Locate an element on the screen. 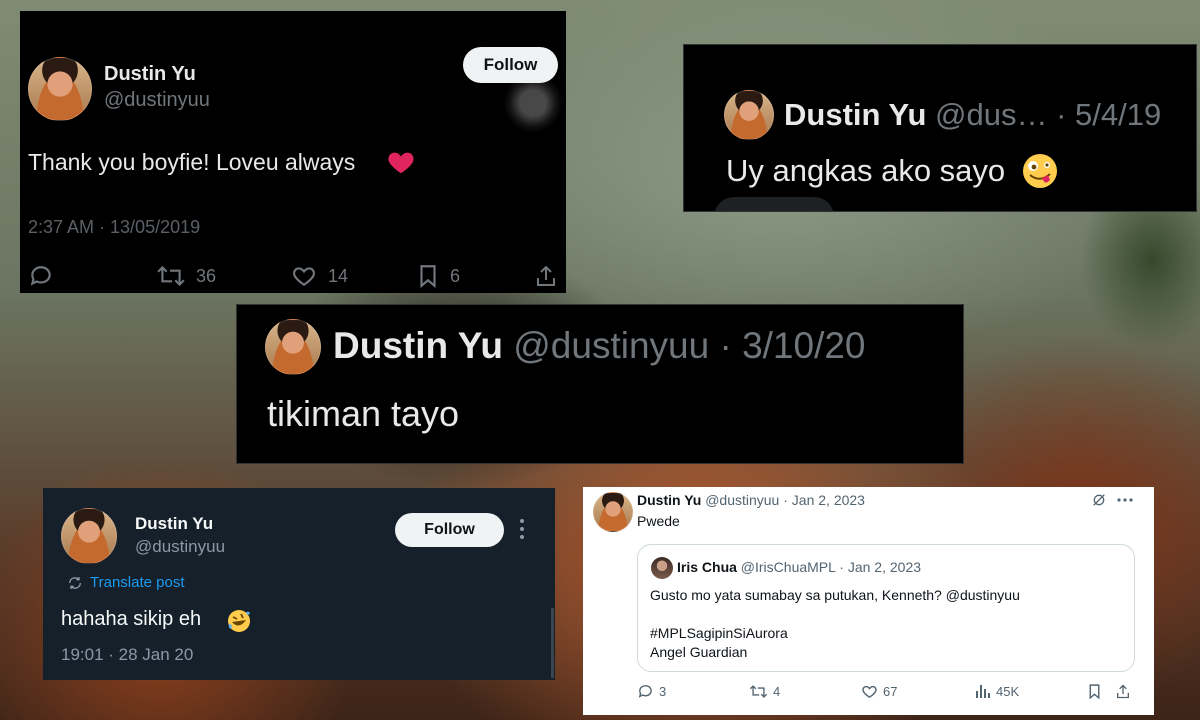  reply-button: 3 is located at coordinates (651, 691).